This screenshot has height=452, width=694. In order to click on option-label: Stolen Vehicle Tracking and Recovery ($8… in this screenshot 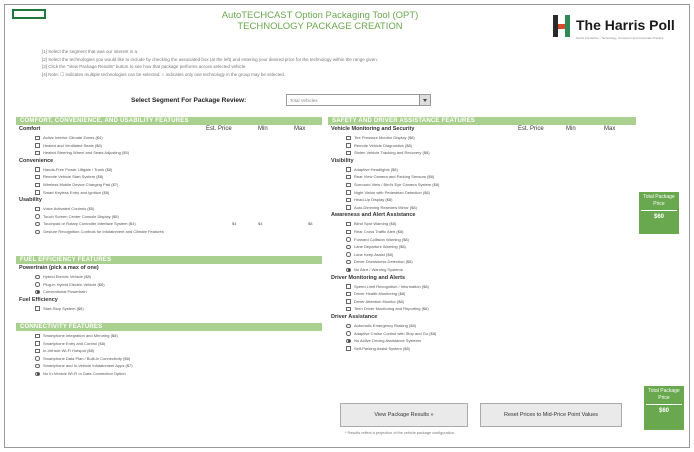, I will do `click(392, 153)`.